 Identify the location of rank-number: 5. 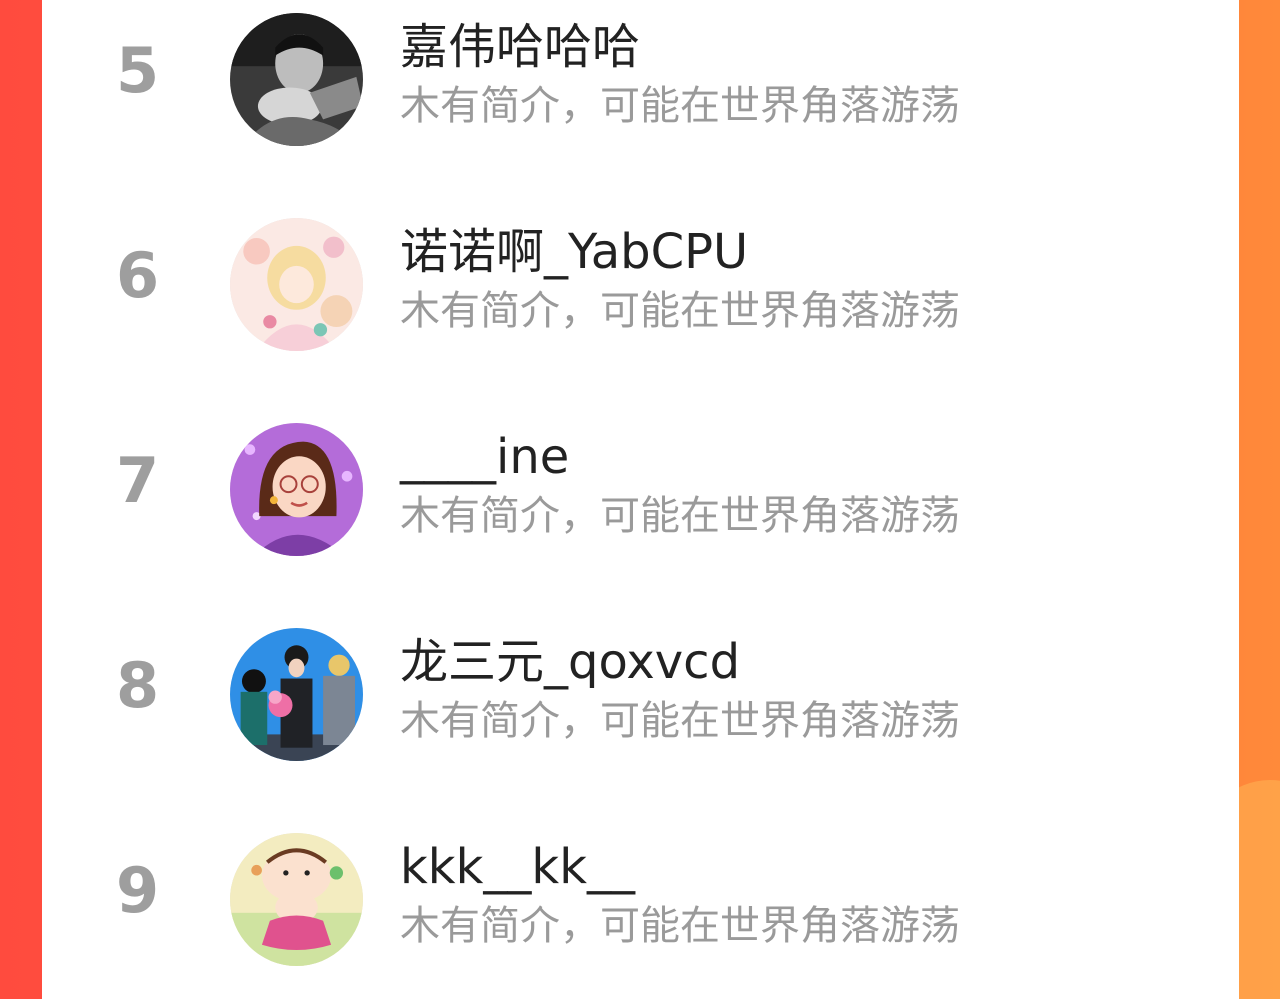
(138, 70).